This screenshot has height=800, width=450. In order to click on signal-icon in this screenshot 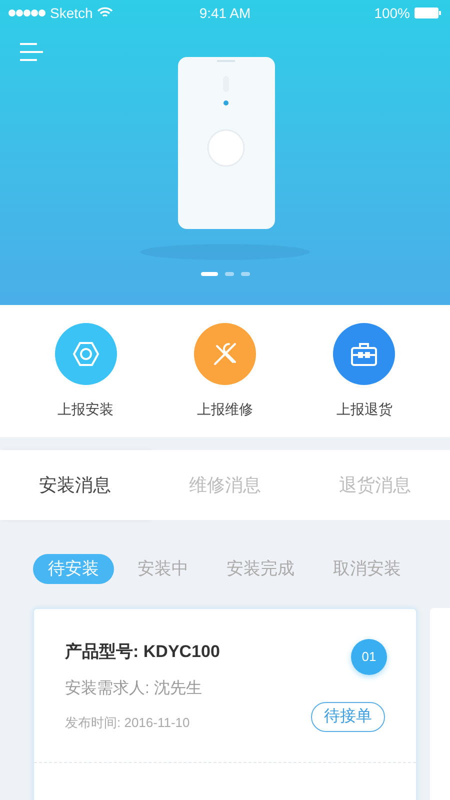, I will do `click(27, 13)`.